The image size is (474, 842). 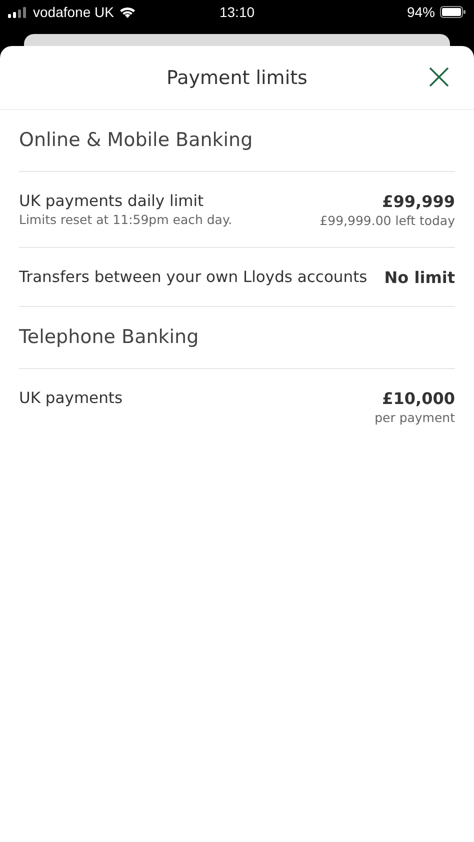 I want to click on limit-value-note: £99,999.00 left today, so click(x=387, y=220).